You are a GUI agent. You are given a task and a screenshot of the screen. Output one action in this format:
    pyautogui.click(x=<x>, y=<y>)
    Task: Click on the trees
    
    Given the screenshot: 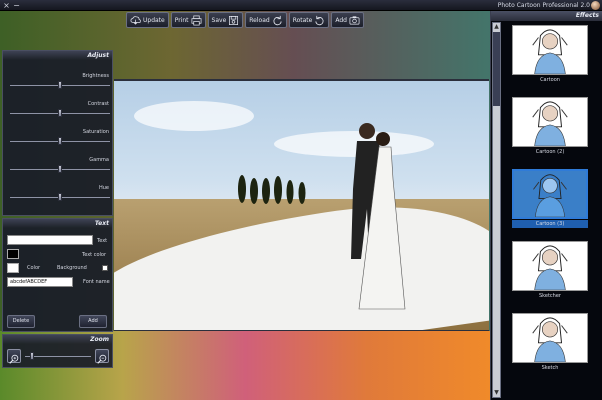 What is the action you would take?
    pyautogui.click(x=272, y=189)
    